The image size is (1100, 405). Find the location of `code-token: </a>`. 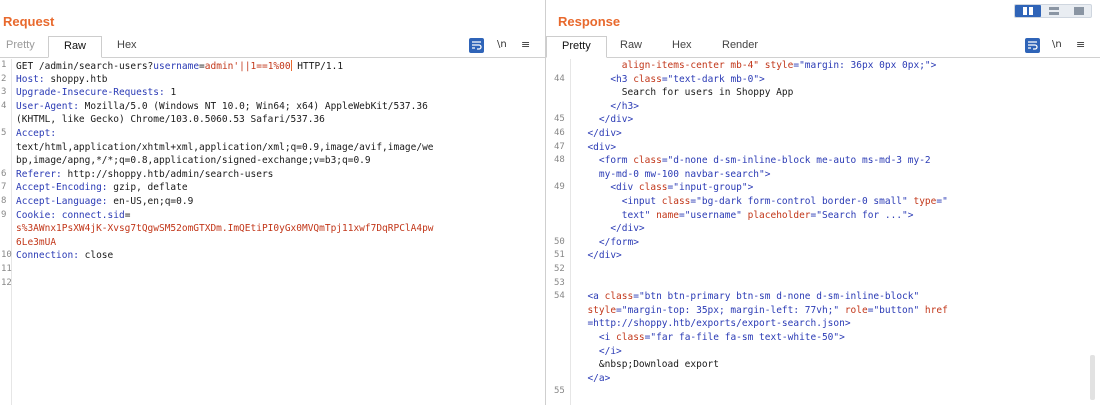

code-token: </a> is located at coordinates (593, 378).